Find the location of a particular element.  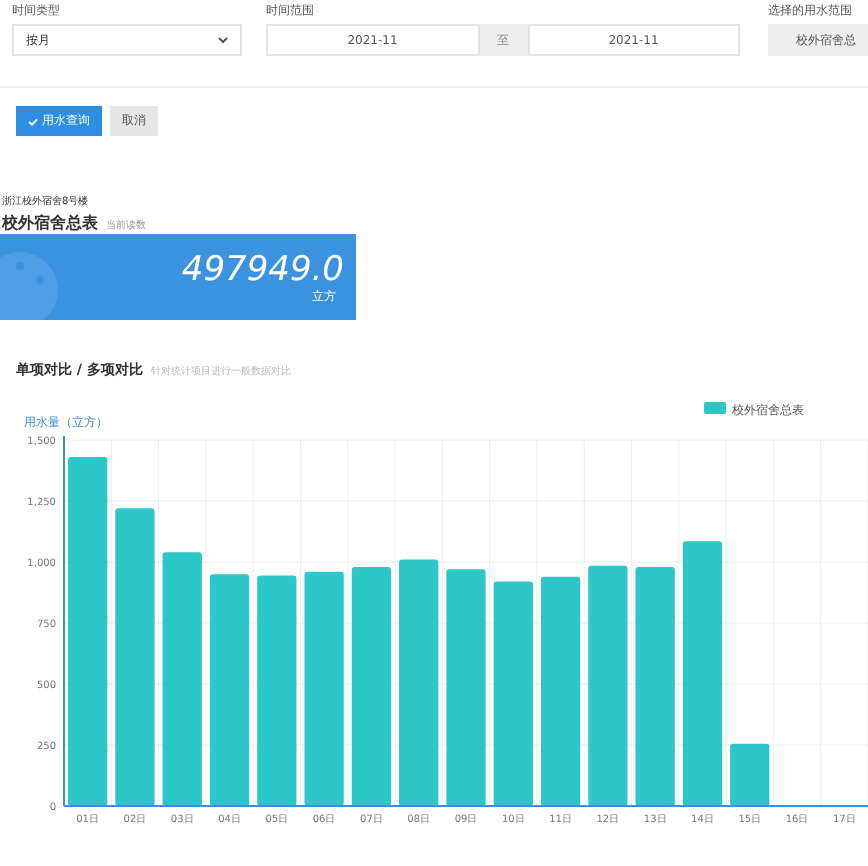

legend-swatch-icon is located at coordinates (715, 407).